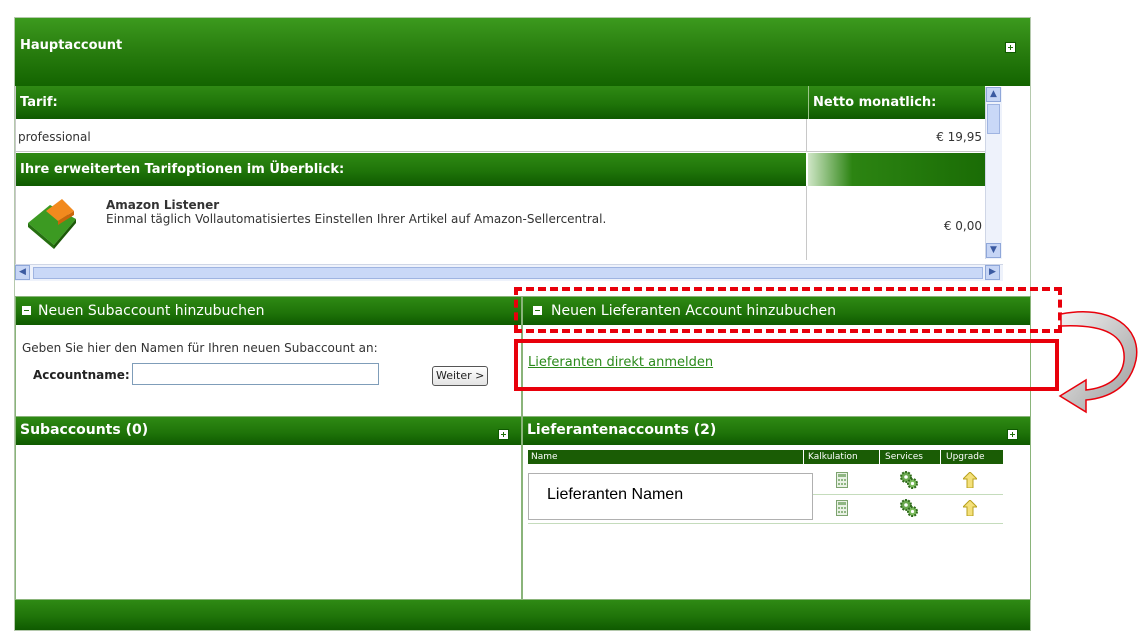  What do you see at coordinates (896, 169) in the screenshot?
I see `options-header-price-cell` at bounding box center [896, 169].